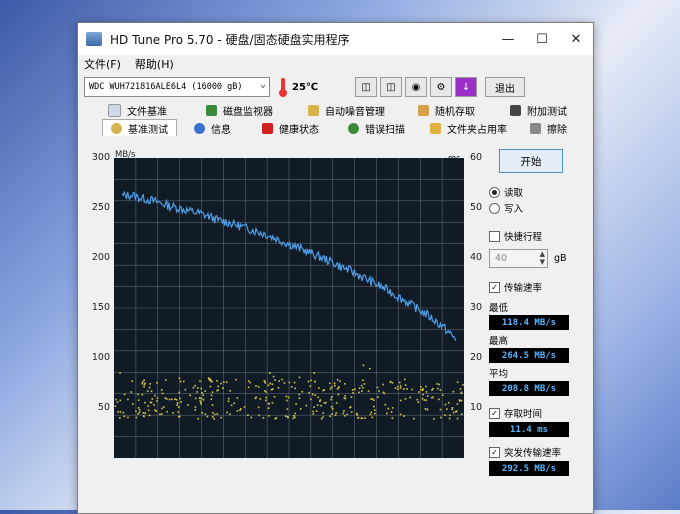 The image size is (680, 514). What do you see at coordinates (100, 357) in the screenshot?
I see `y-left-tick: 100` at bounding box center [100, 357].